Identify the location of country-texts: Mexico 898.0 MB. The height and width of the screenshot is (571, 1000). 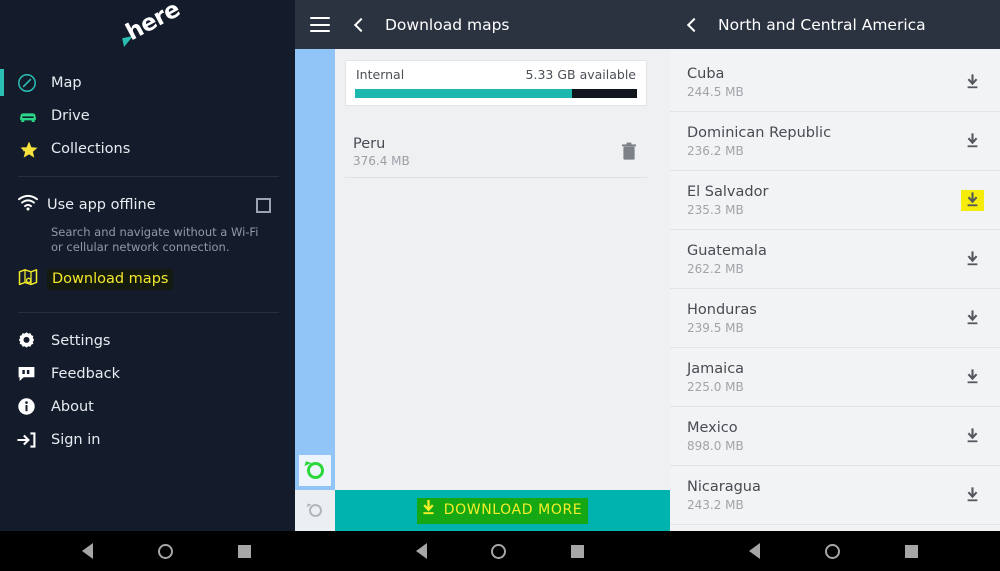
(824, 436).